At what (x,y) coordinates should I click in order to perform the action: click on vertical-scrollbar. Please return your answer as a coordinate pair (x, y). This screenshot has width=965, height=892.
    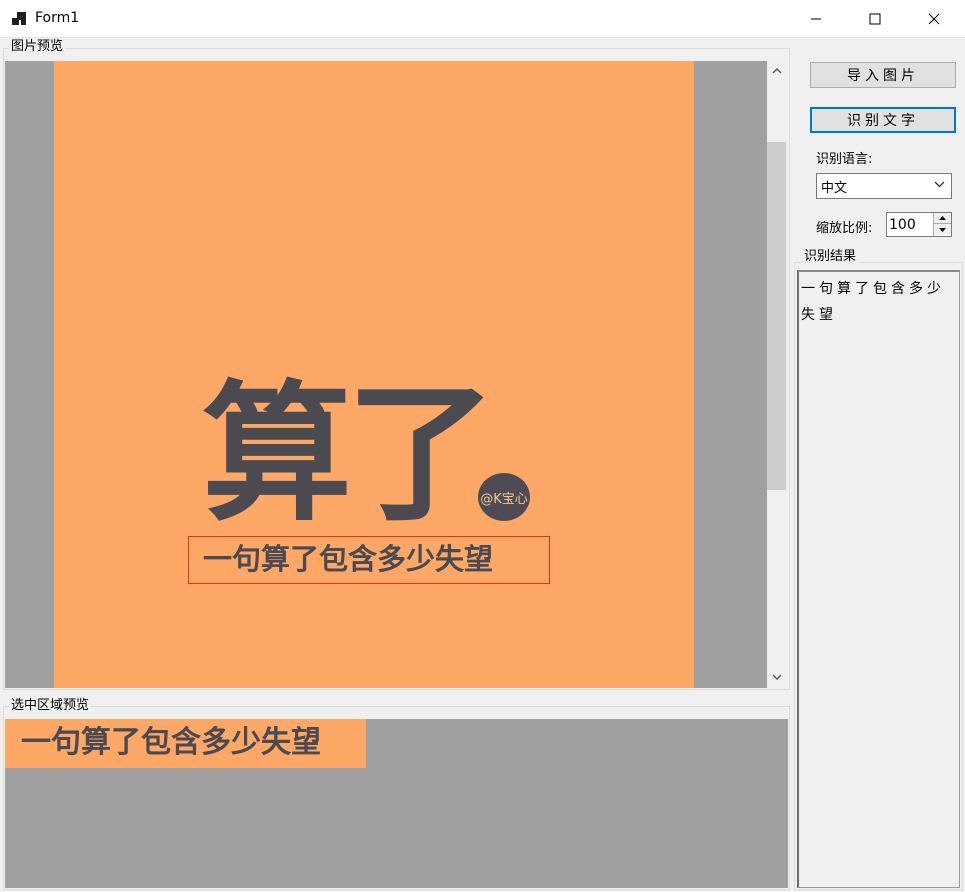
    Looking at the image, I should click on (777, 374).